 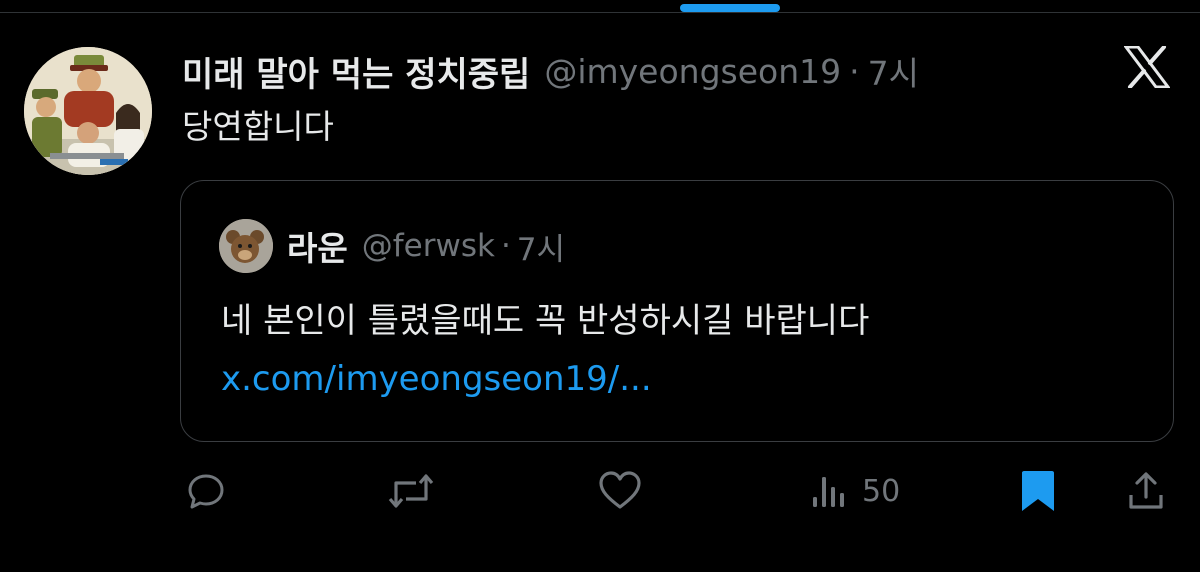 What do you see at coordinates (730, 8) in the screenshot?
I see `scroll-indicator` at bounding box center [730, 8].